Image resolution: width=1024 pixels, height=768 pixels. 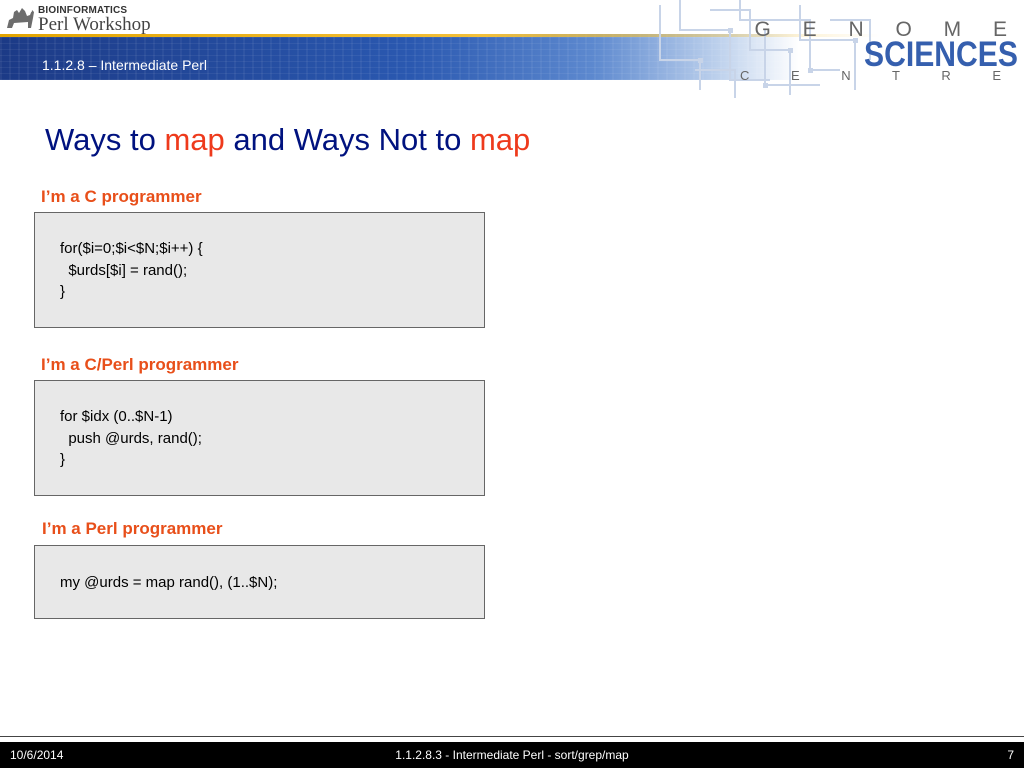 What do you see at coordinates (1010, 755) in the screenshot?
I see `footer-page-number: 7` at bounding box center [1010, 755].